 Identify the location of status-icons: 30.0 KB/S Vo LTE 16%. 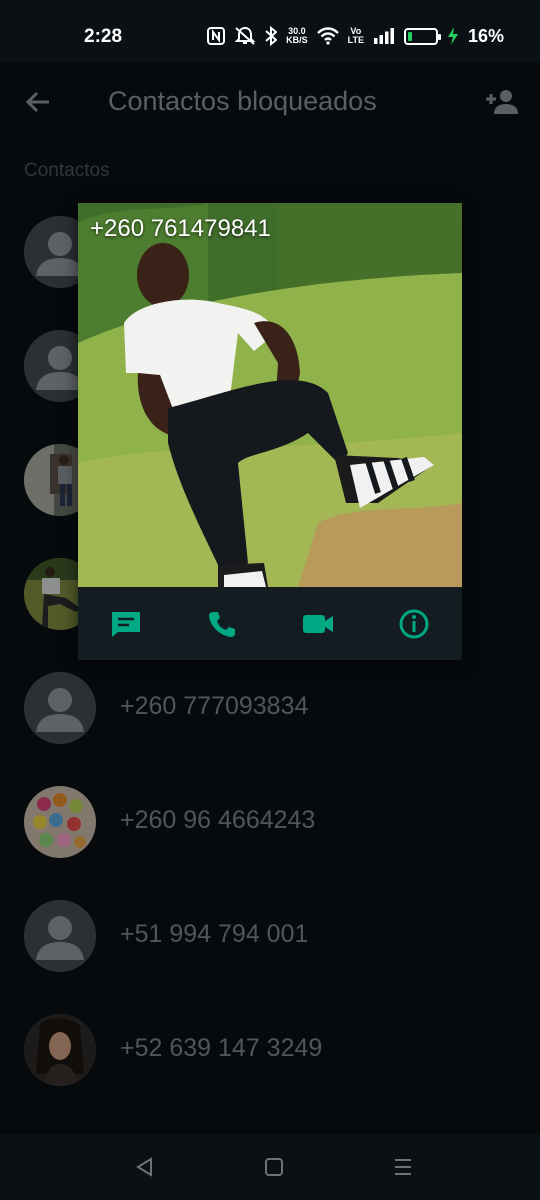
(355, 36).